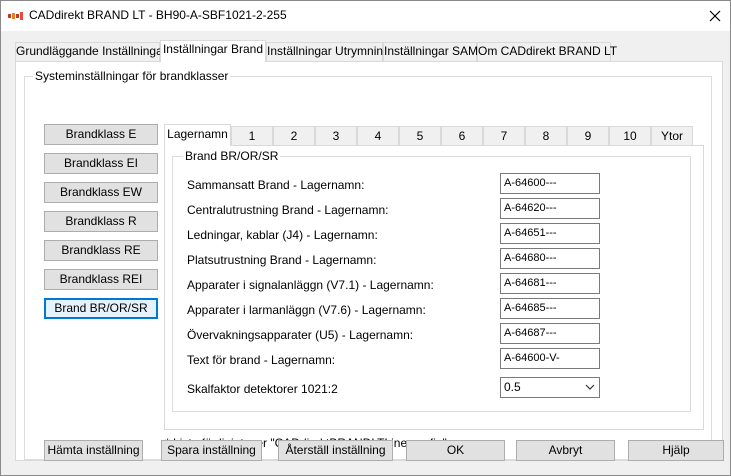 The height and width of the screenshot is (476, 731). Describe the element at coordinates (512, 387) in the screenshot. I see `skalfaktor-value: 0.5` at that location.